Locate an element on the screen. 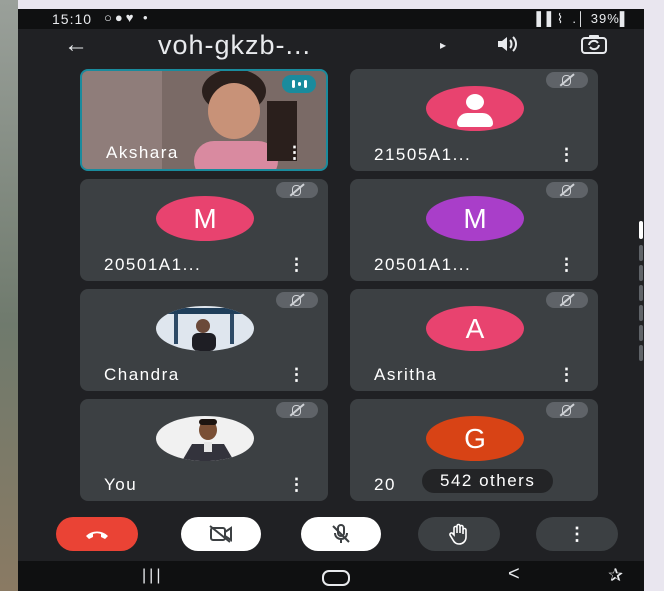 The width and height of the screenshot is (664, 591). camera-toggle-button is located at coordinates (221, 534).